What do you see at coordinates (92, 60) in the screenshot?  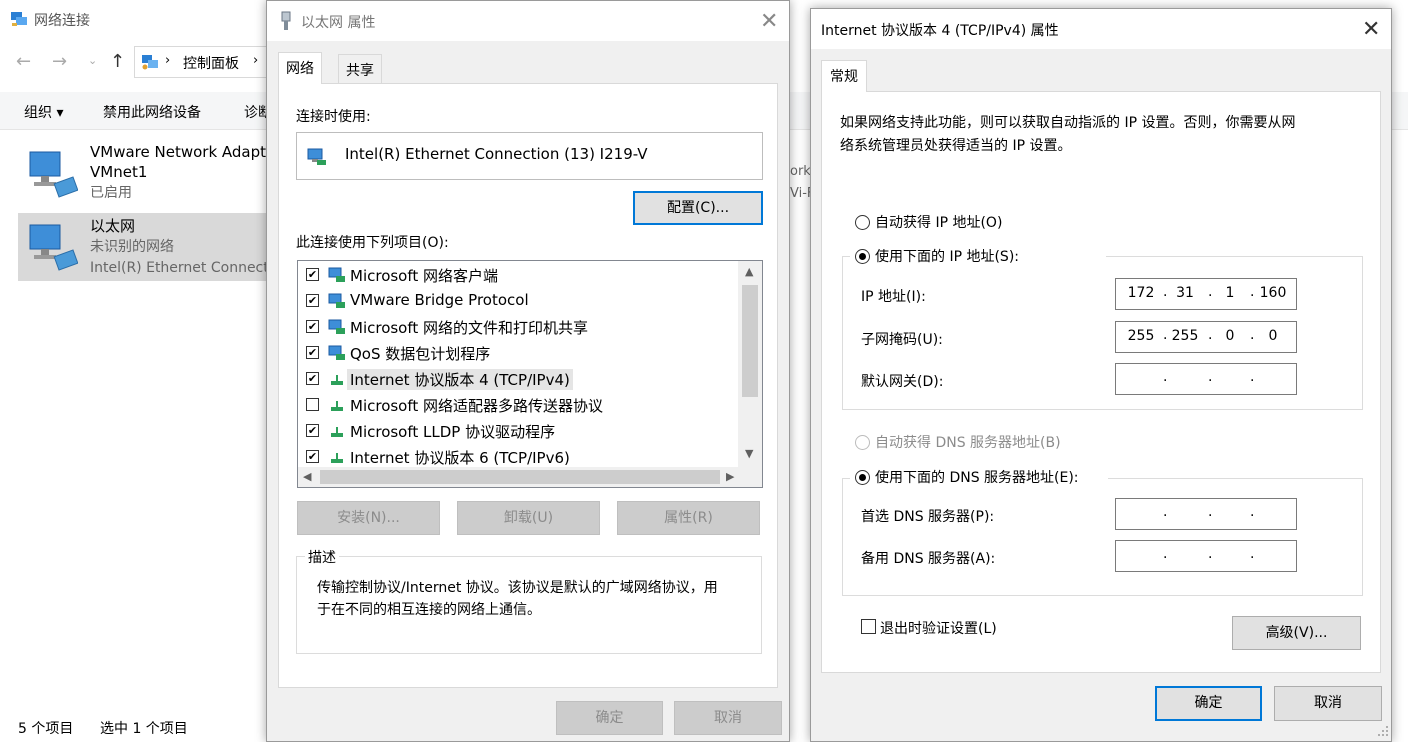 I see `recent-chevron-icon: ⌄` at bounding box center [92, 60].